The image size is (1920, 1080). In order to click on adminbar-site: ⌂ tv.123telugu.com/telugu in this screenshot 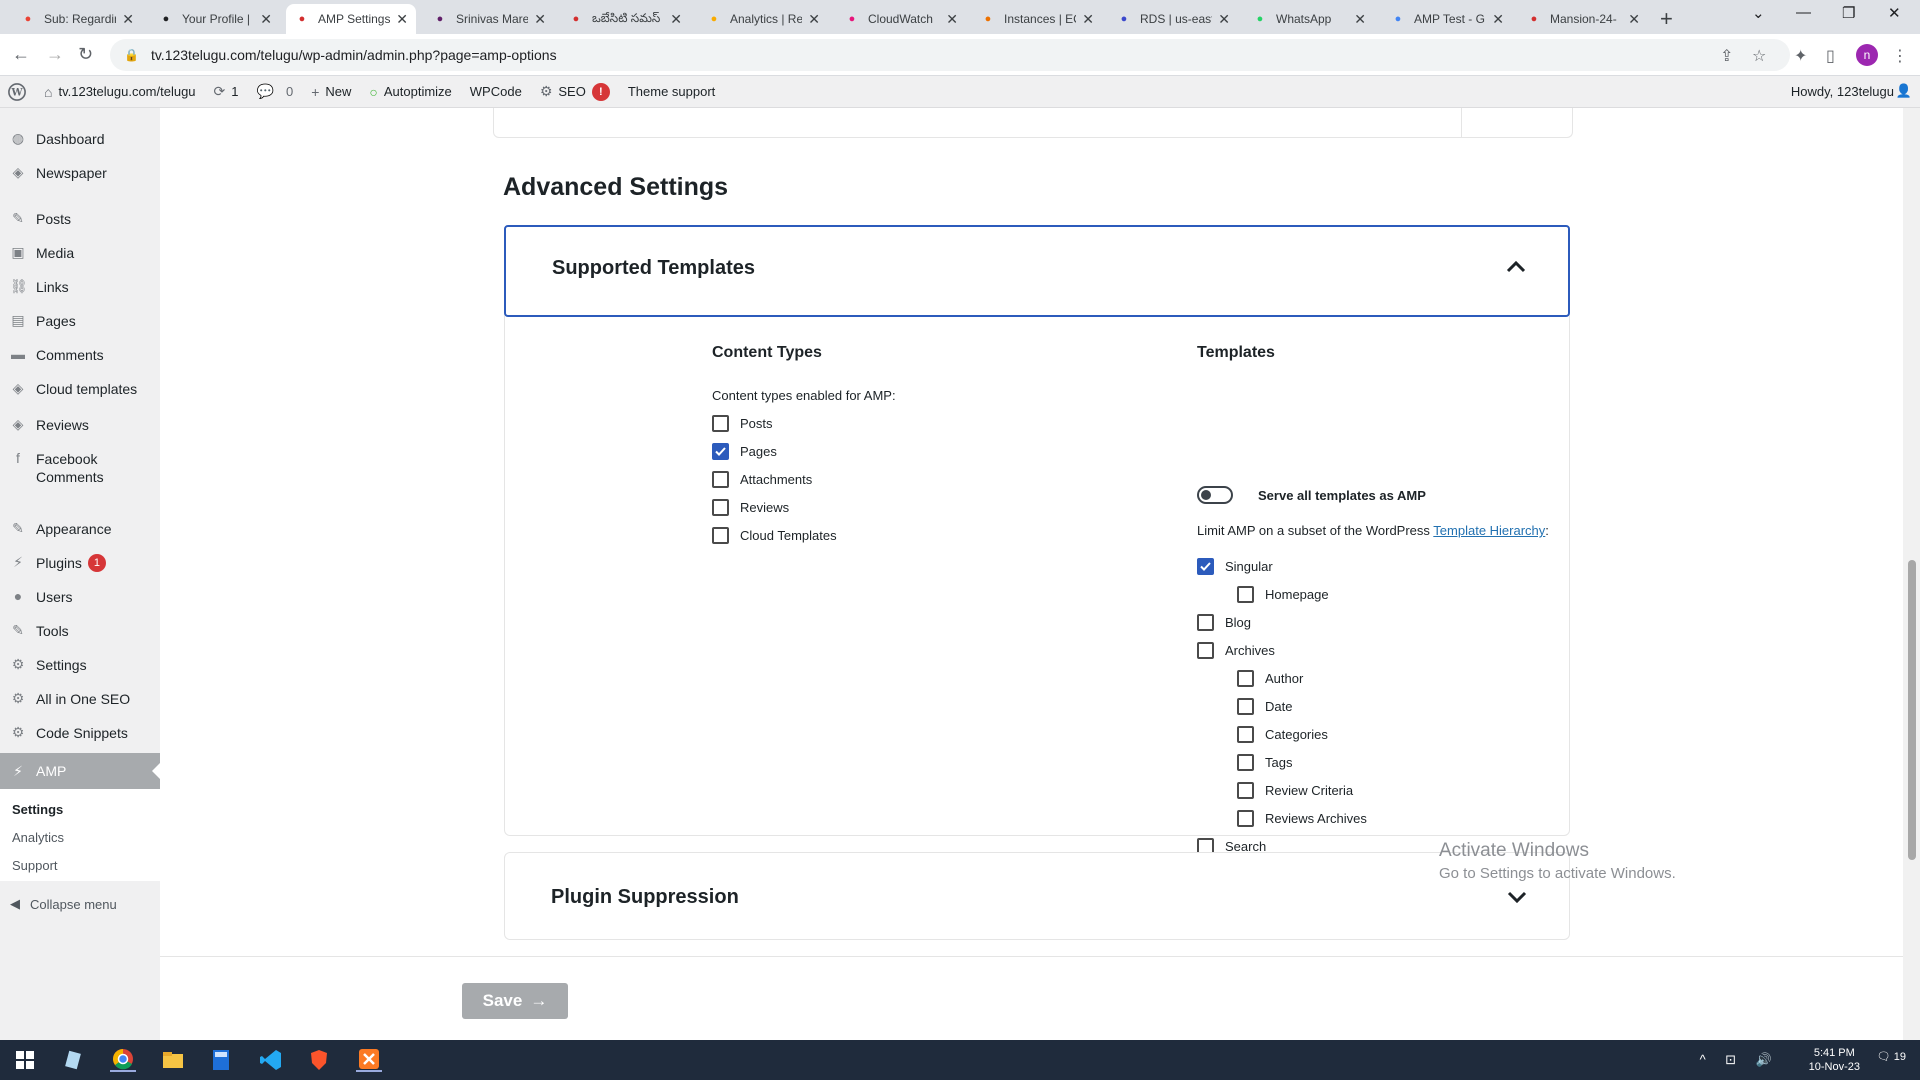, I will do `click(120, 92)`.